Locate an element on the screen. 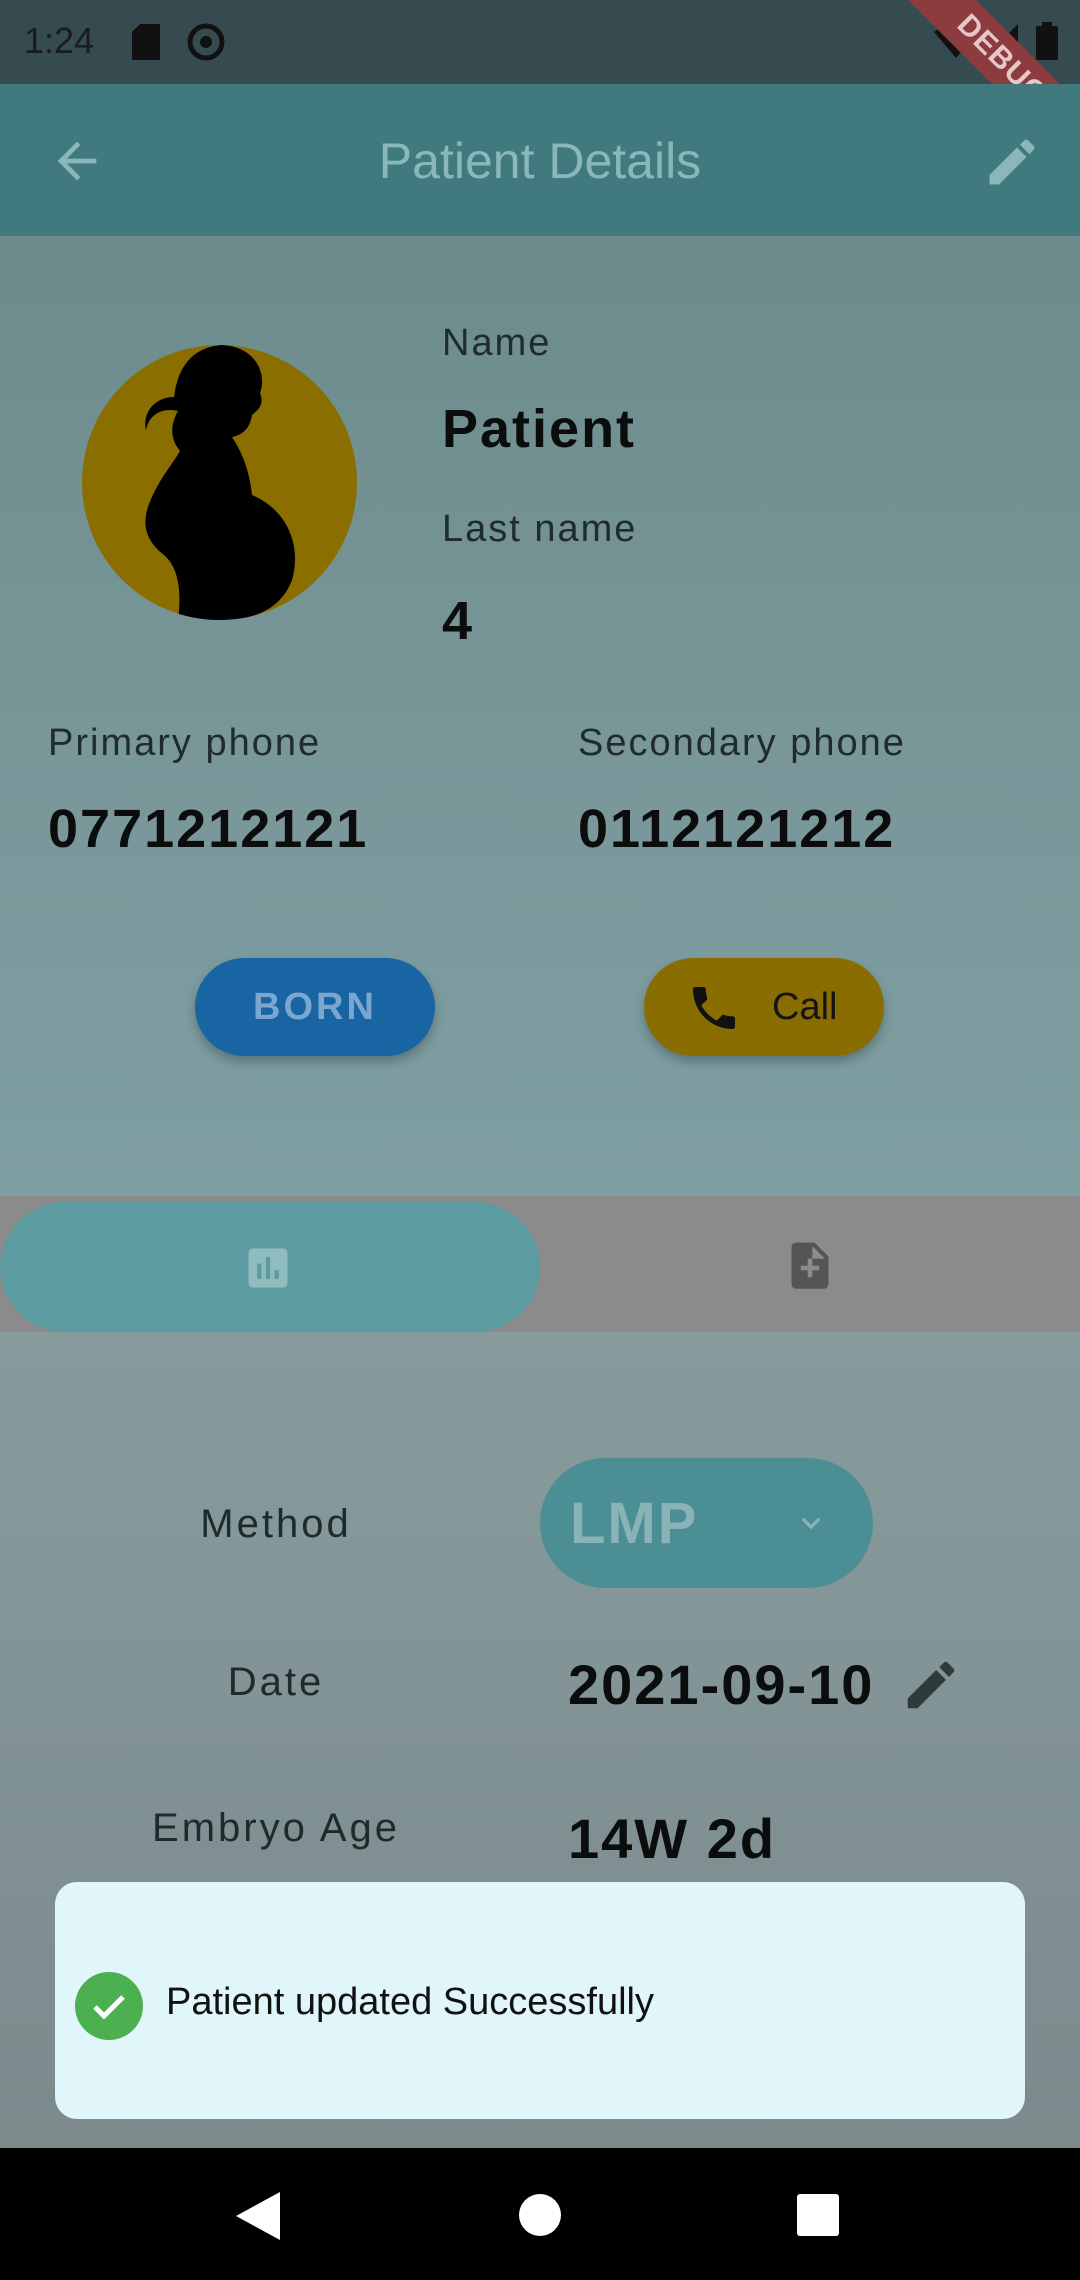 The width and height of the screenshot is (1080, 2280). avatar is located at coordinates (219, 482).